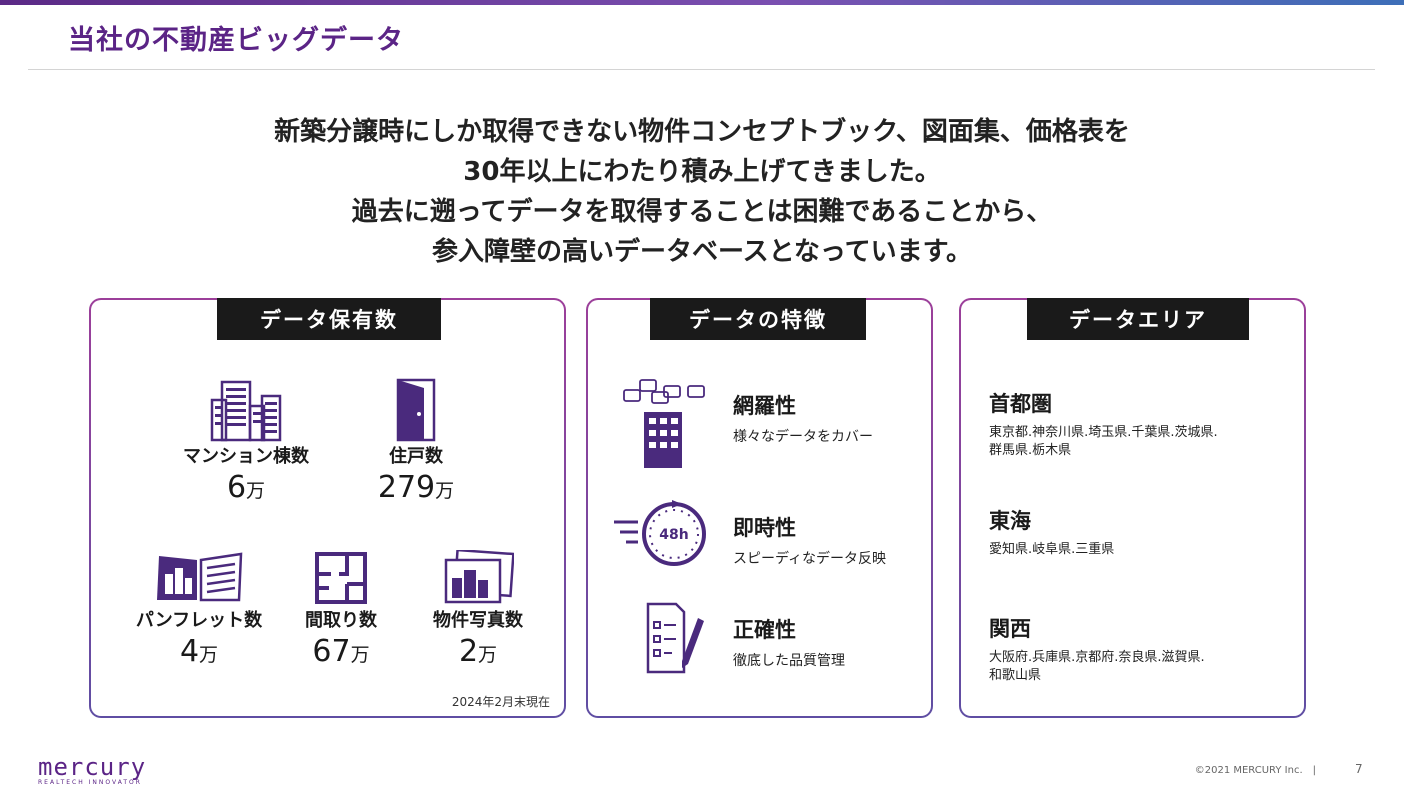 The width and height of the screenshot is (1404, 790). I want to click on feature-name: 即時性, so click(764, 528).